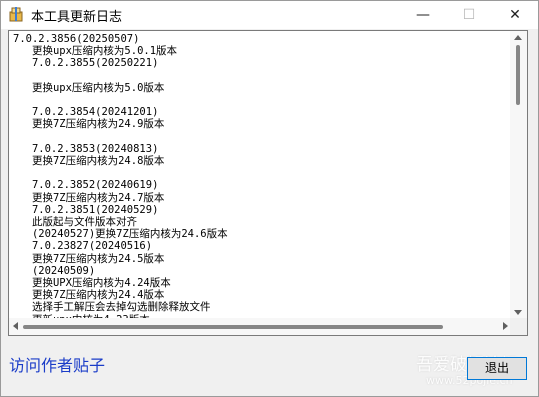 This screenshot has height=397, width=539. What do you see at coordinates (83, 246) in the screenshot?
I see `changelog-line: 7.0.23827(20240516)` at bounding box center [83, 246].